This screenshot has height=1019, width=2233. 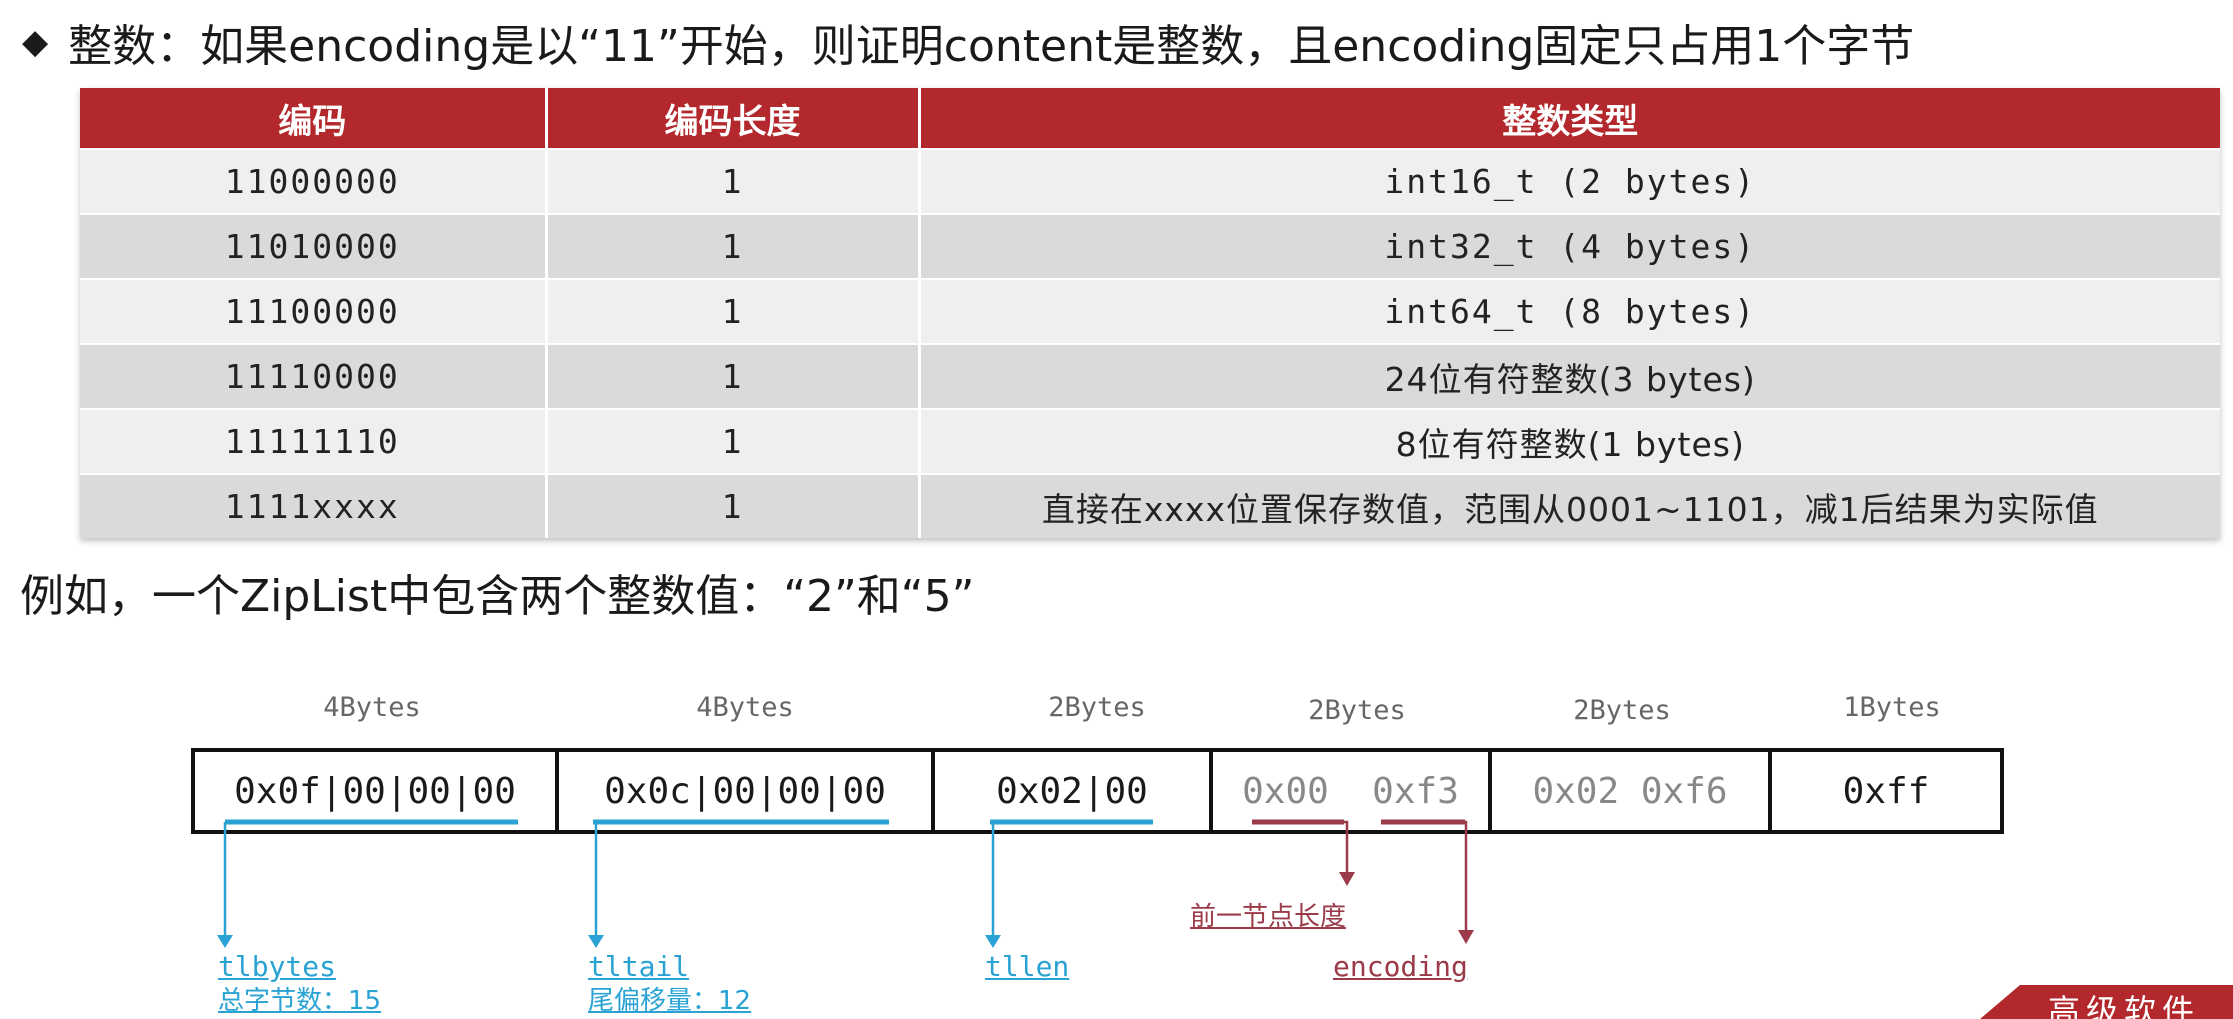 What do you see at coordinates (1400, 966) in the screenshot?
I see `encoding-label: encoding` at bounding box center [1400, 966].